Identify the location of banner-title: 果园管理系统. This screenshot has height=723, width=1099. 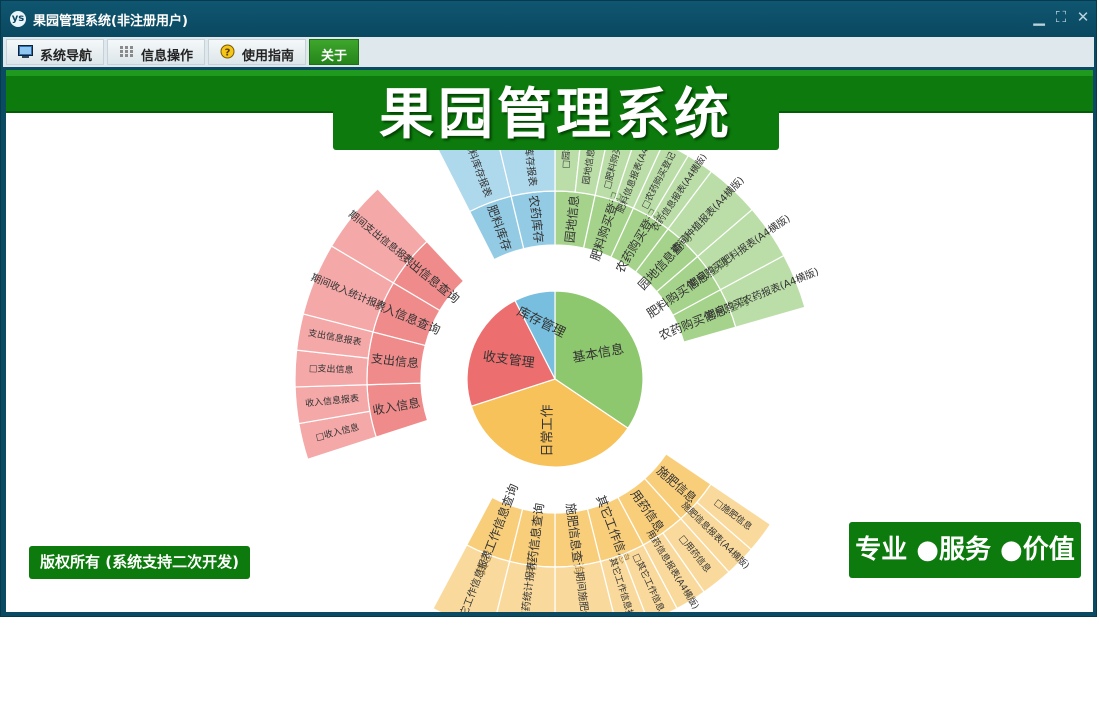
(556, 114).